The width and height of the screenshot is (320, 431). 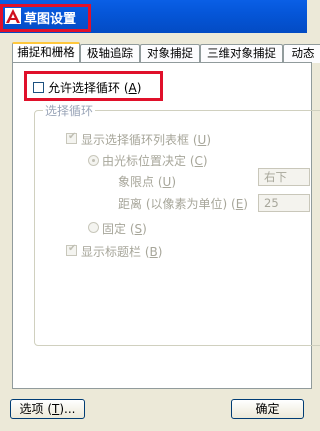 What do you see at coordinates (45, 18) in the screenshot?
I see `title-highlight` at bounding box center [45, 18].